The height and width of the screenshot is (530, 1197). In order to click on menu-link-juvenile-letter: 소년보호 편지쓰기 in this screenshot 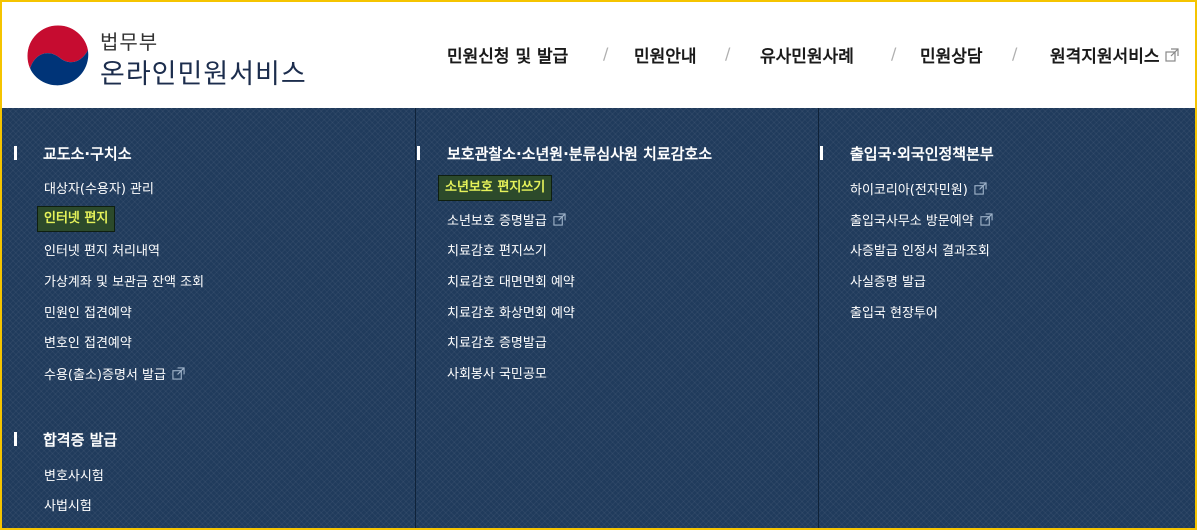, I will do `click(495, 188)`.